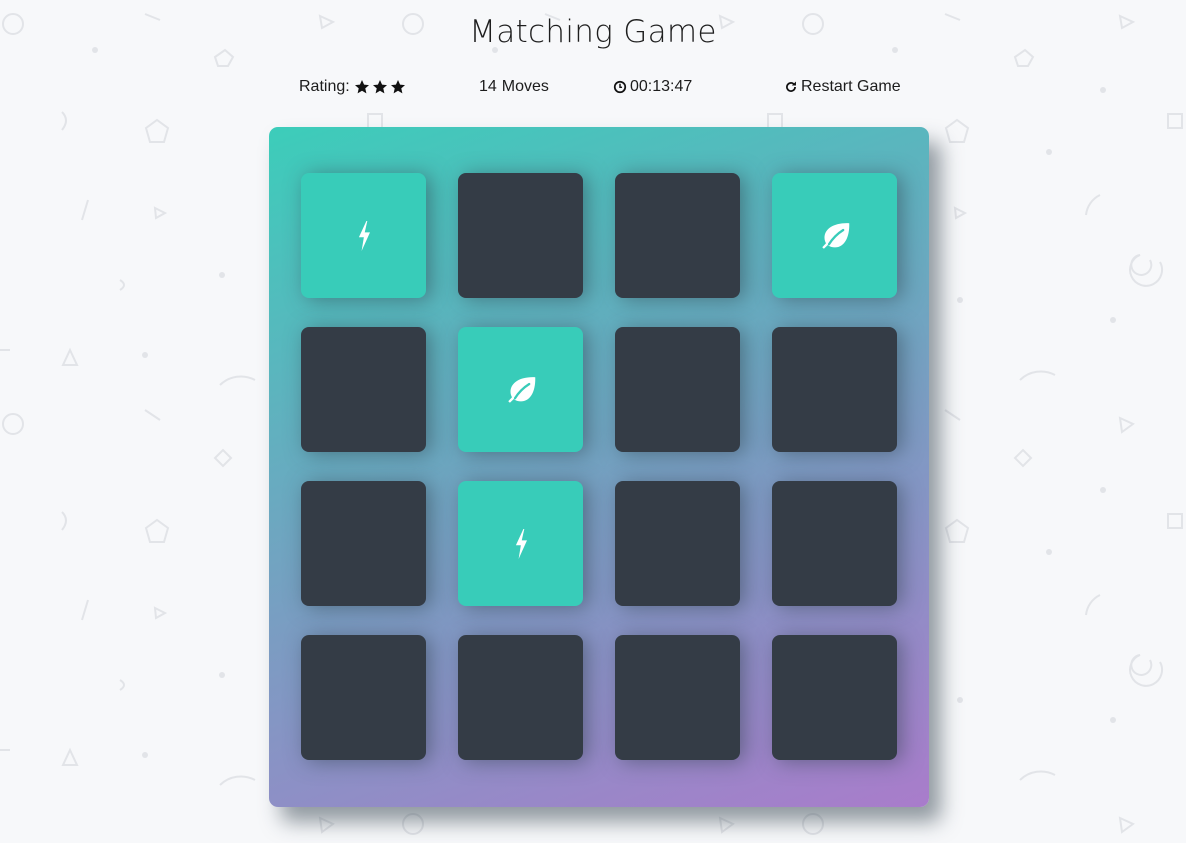  What do you see at coordinates (620, 87) in the screenshot?
I see `clock-icon` at bounding box center [620, 87].